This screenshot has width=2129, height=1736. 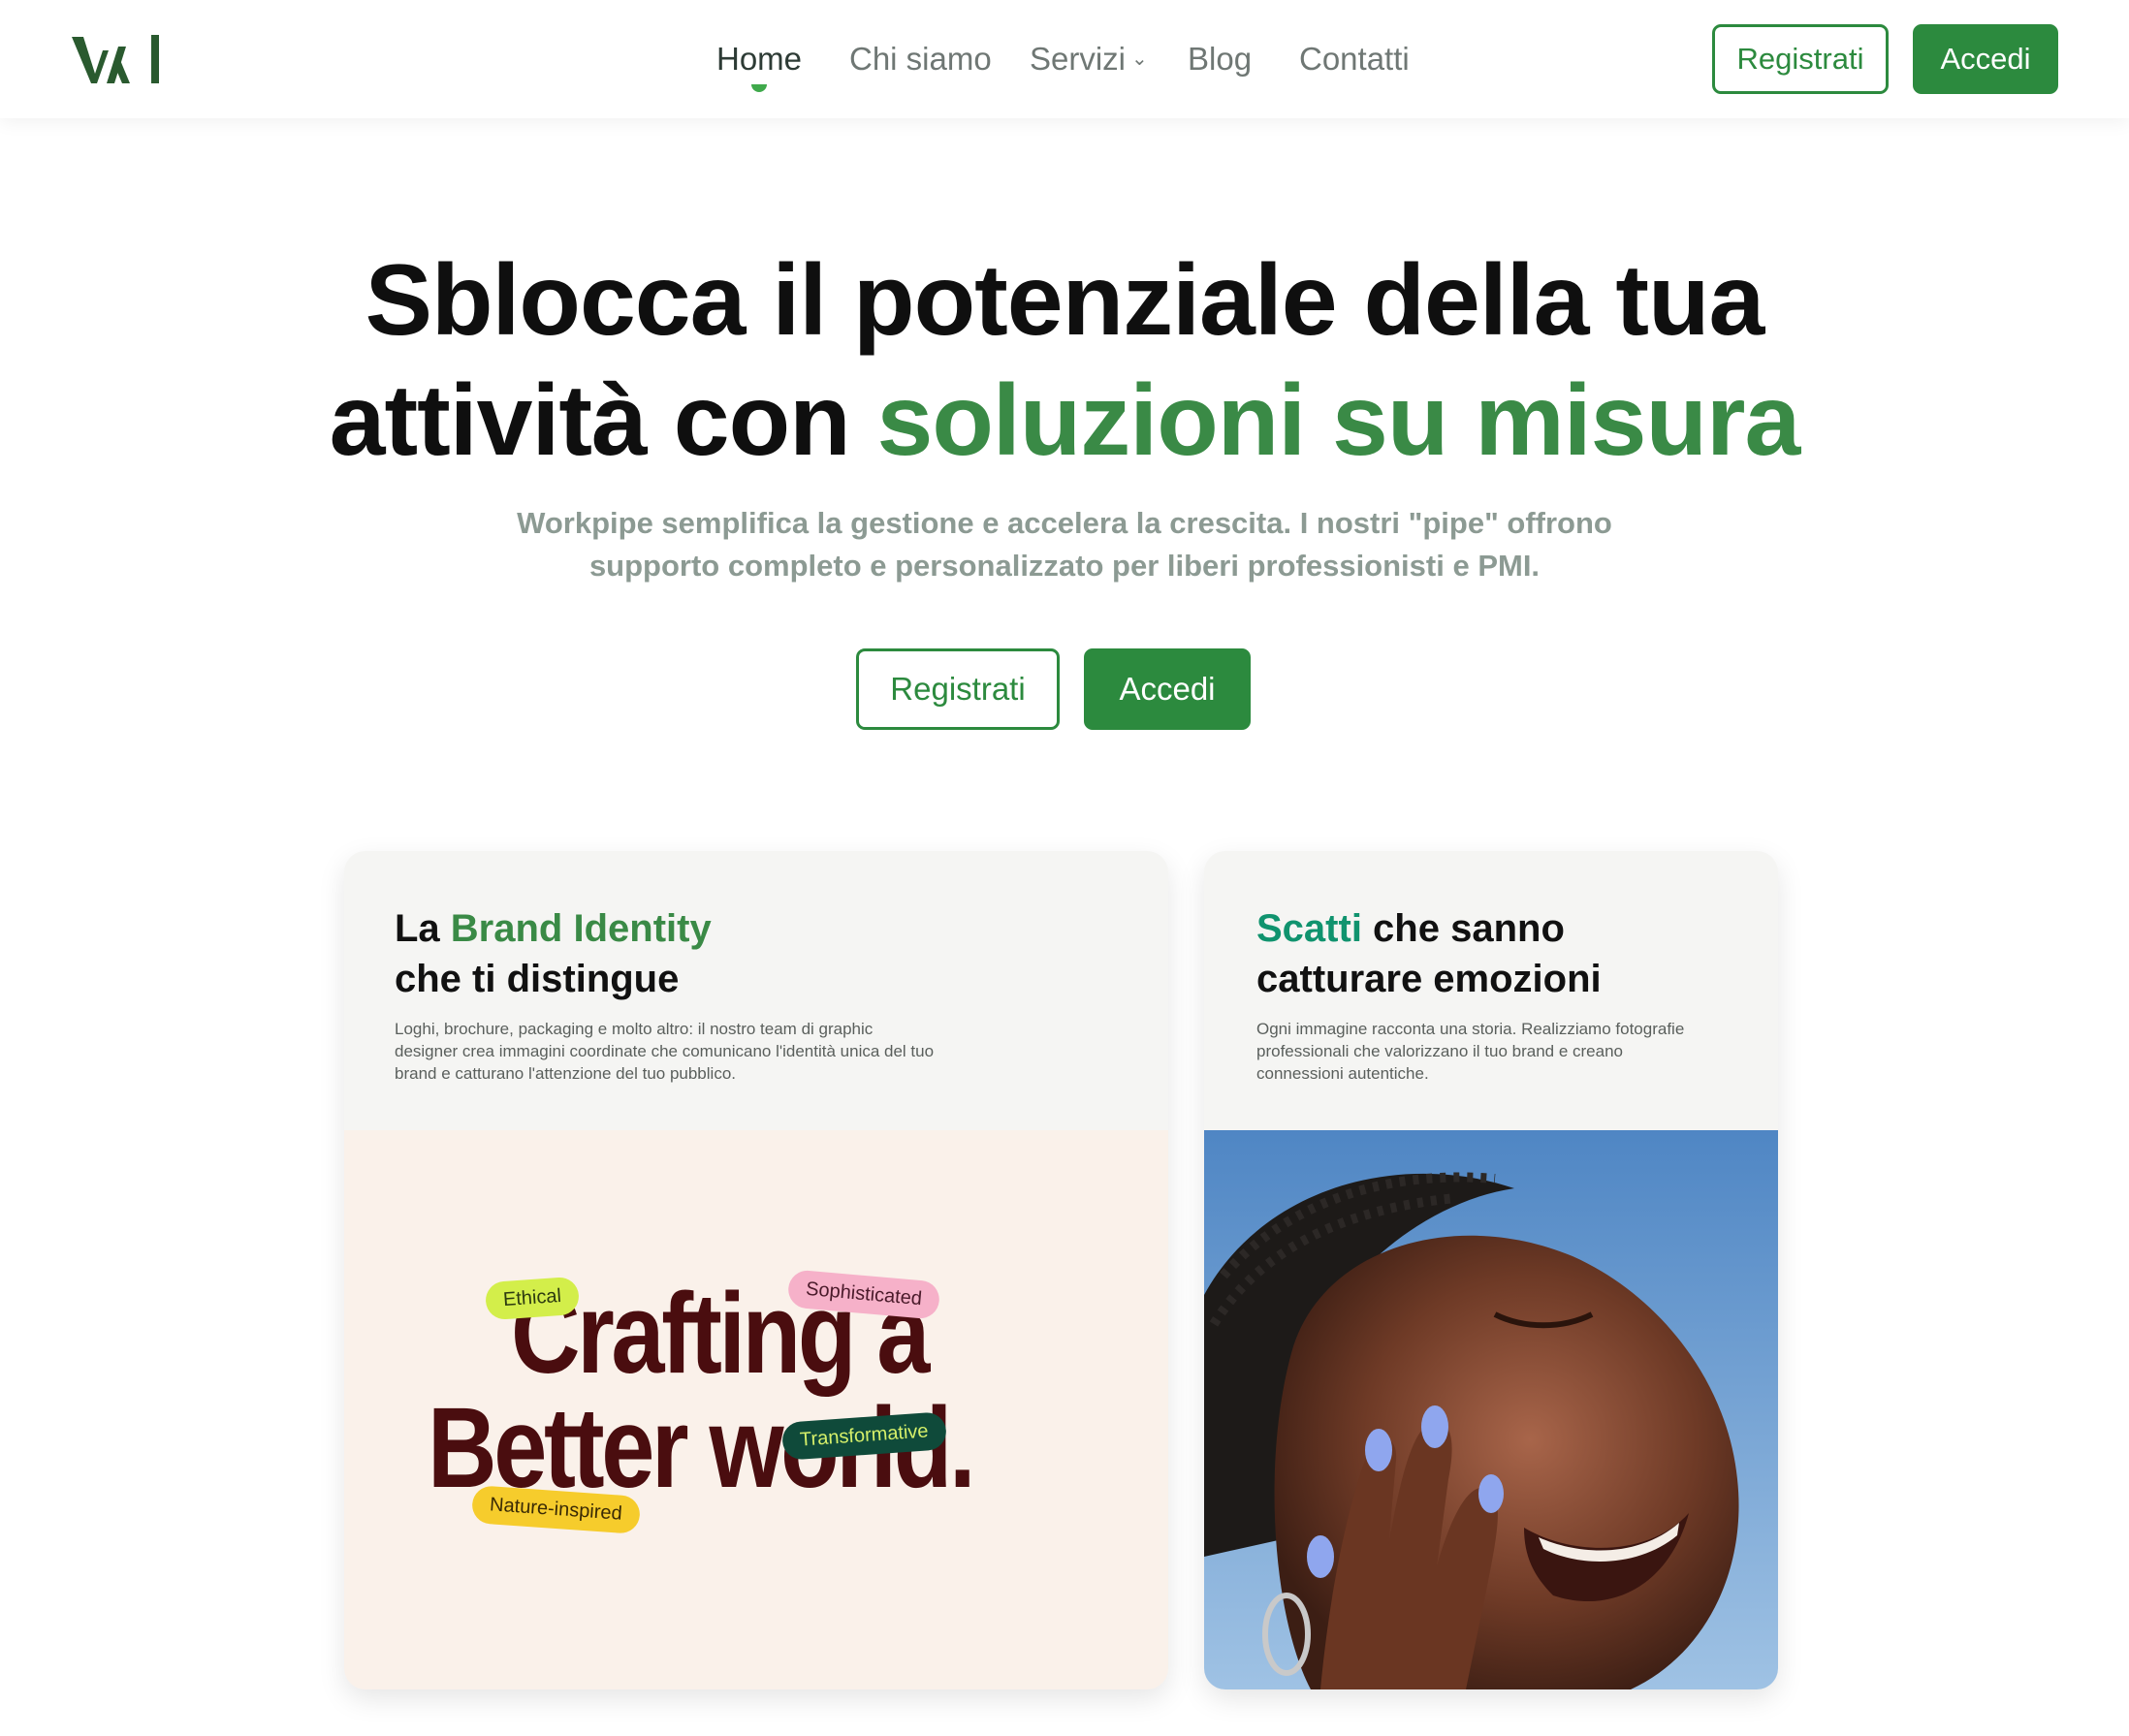 What do you see at coordinates (1342, 1073) in the screenshot?
I see `photo-desc-line3: connessioni autentiche.` at bounding box center [1342, 1073].